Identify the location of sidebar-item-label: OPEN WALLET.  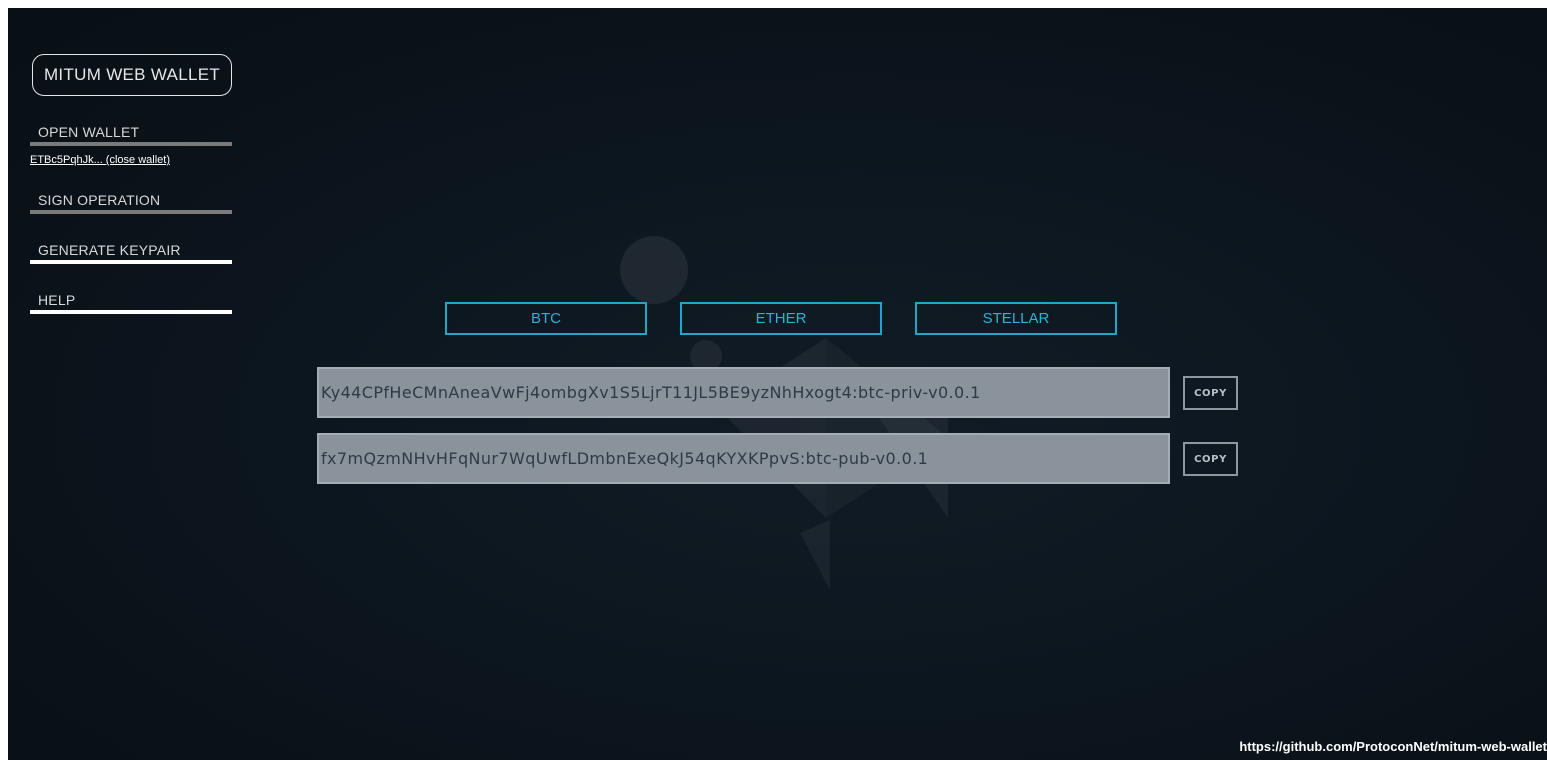
(89, 132).